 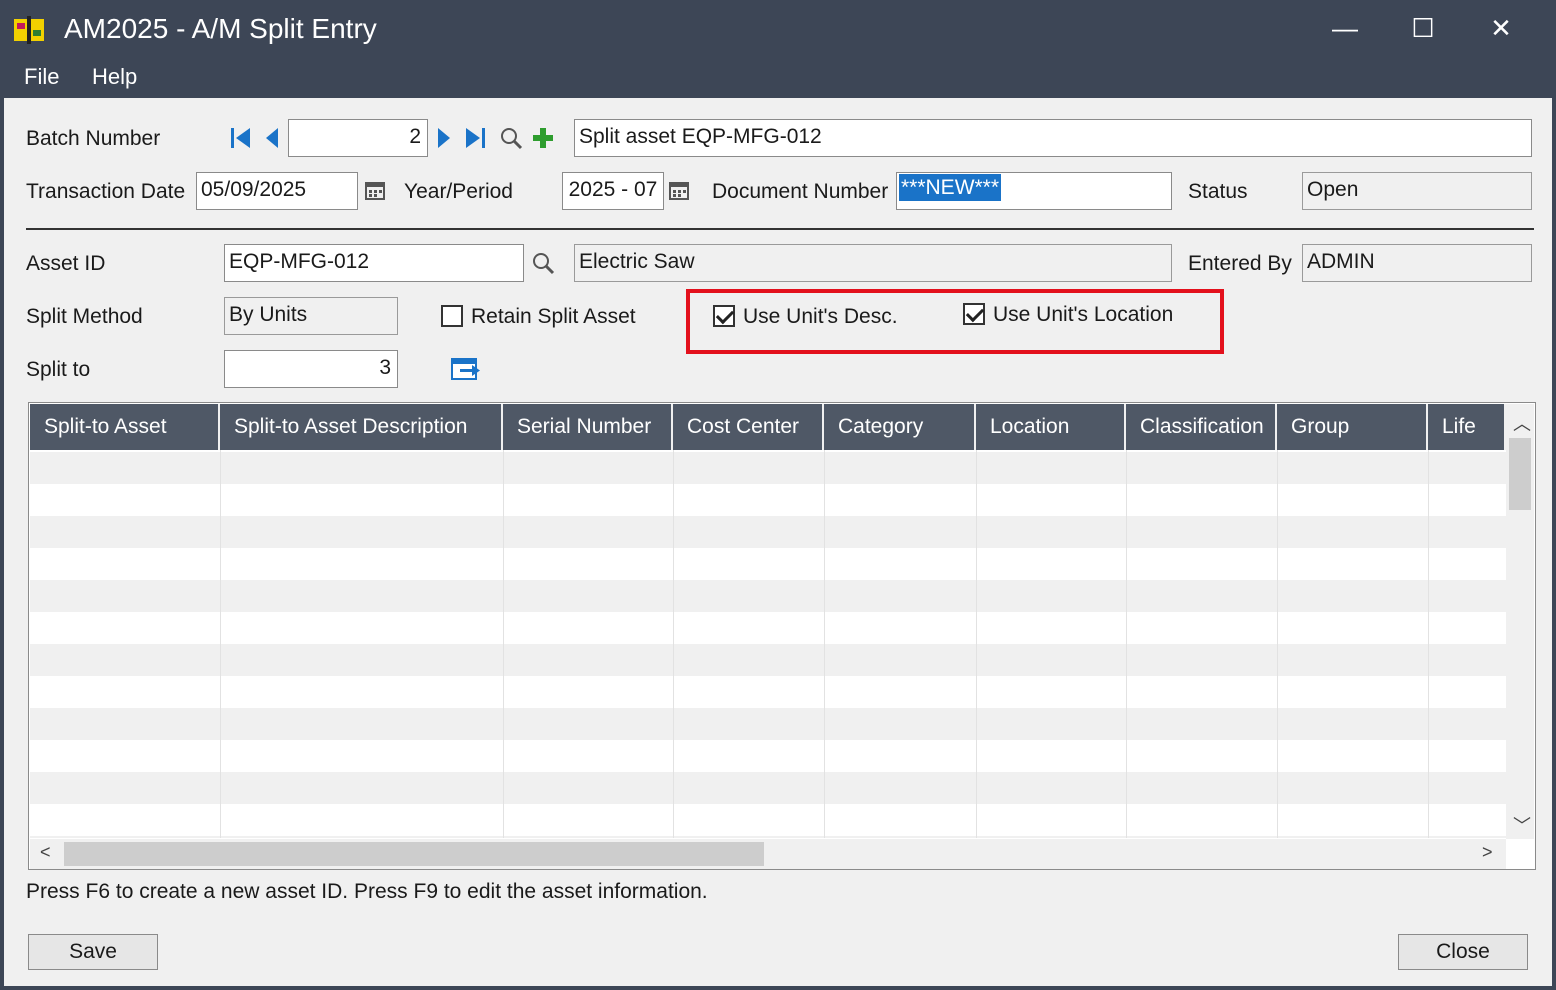 What do you see at coordinates (1417, 263) in the screenshot?
I see `entered-by-field: ADMIN` at bounding box center [1417, 263].